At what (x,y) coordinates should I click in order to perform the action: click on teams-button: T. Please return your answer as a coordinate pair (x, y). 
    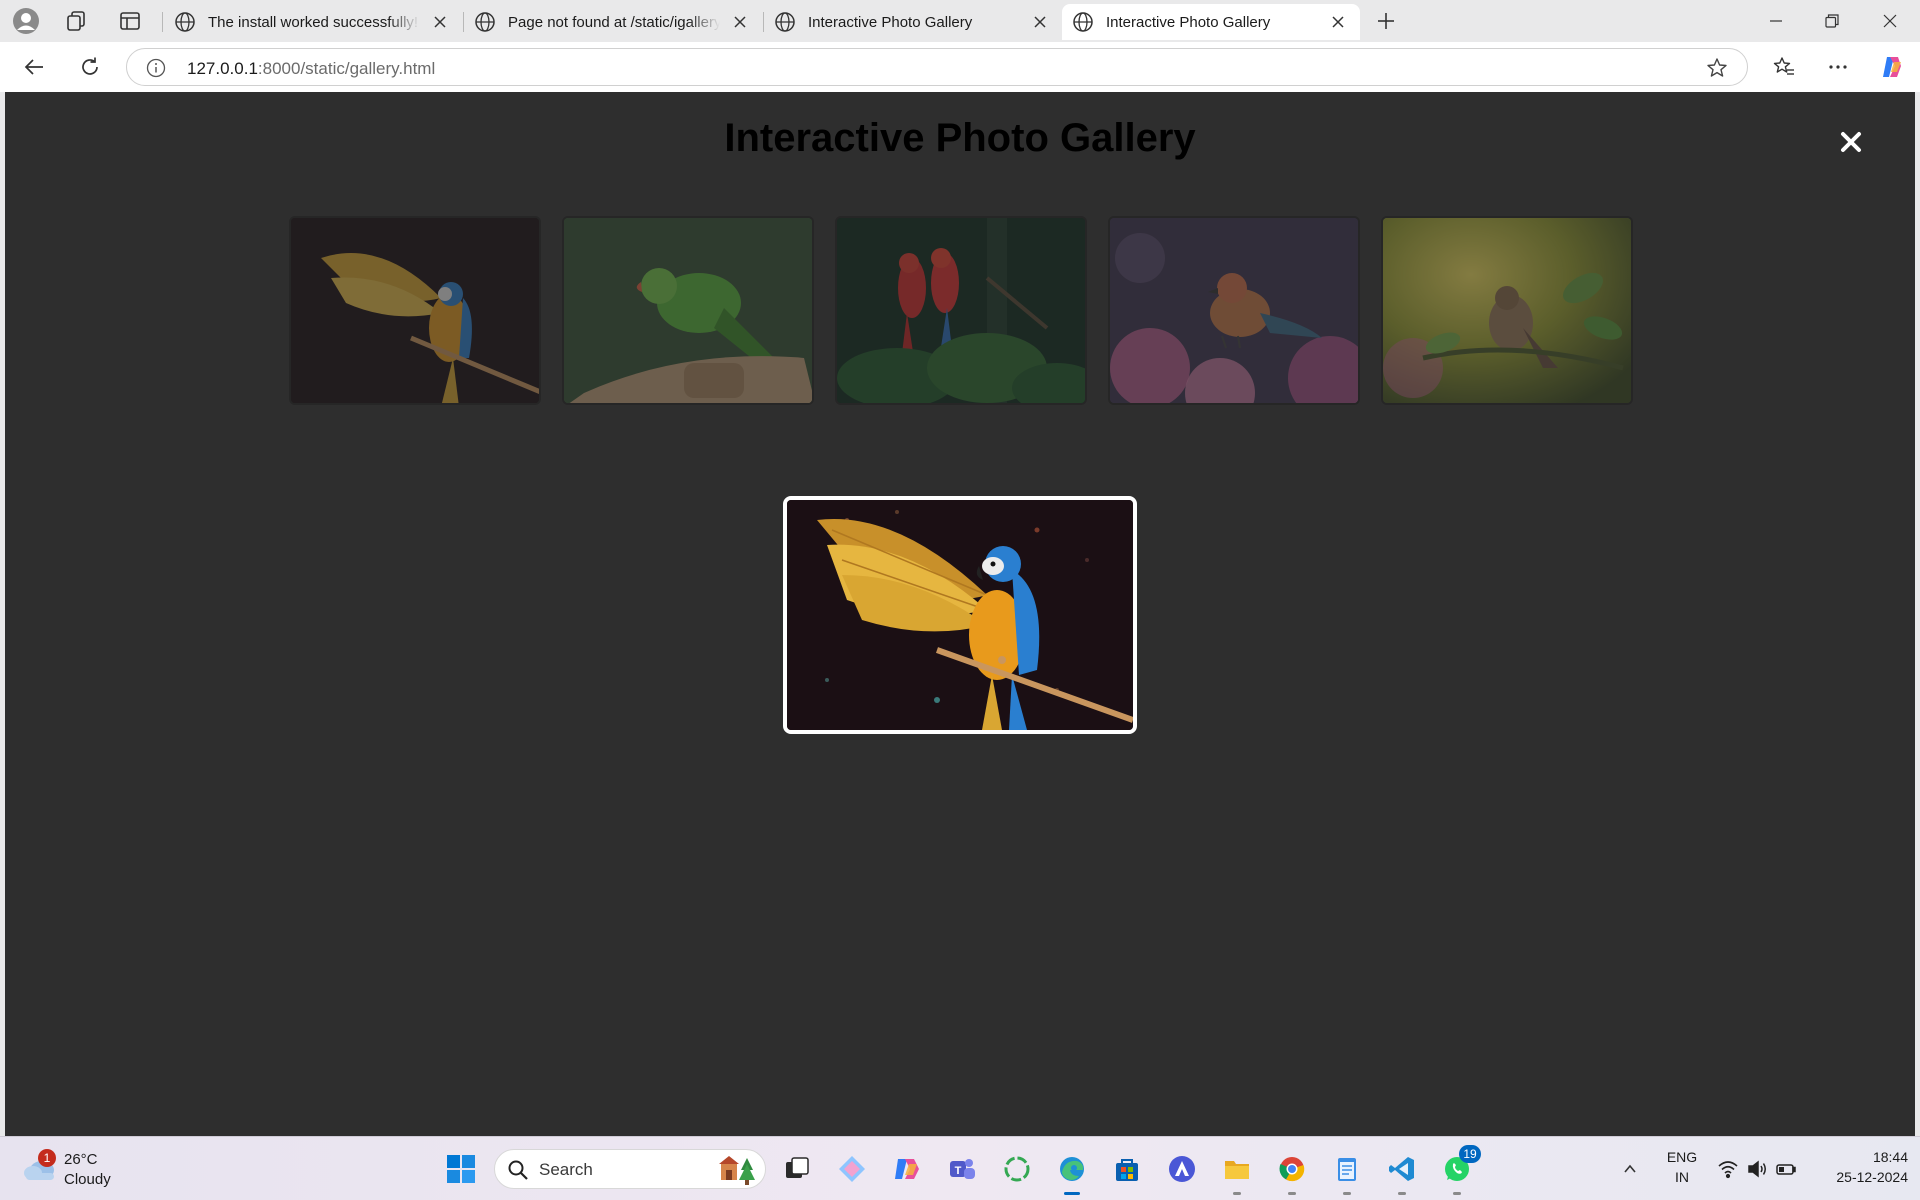
    Looking at the image, I should click on (962, 1169).